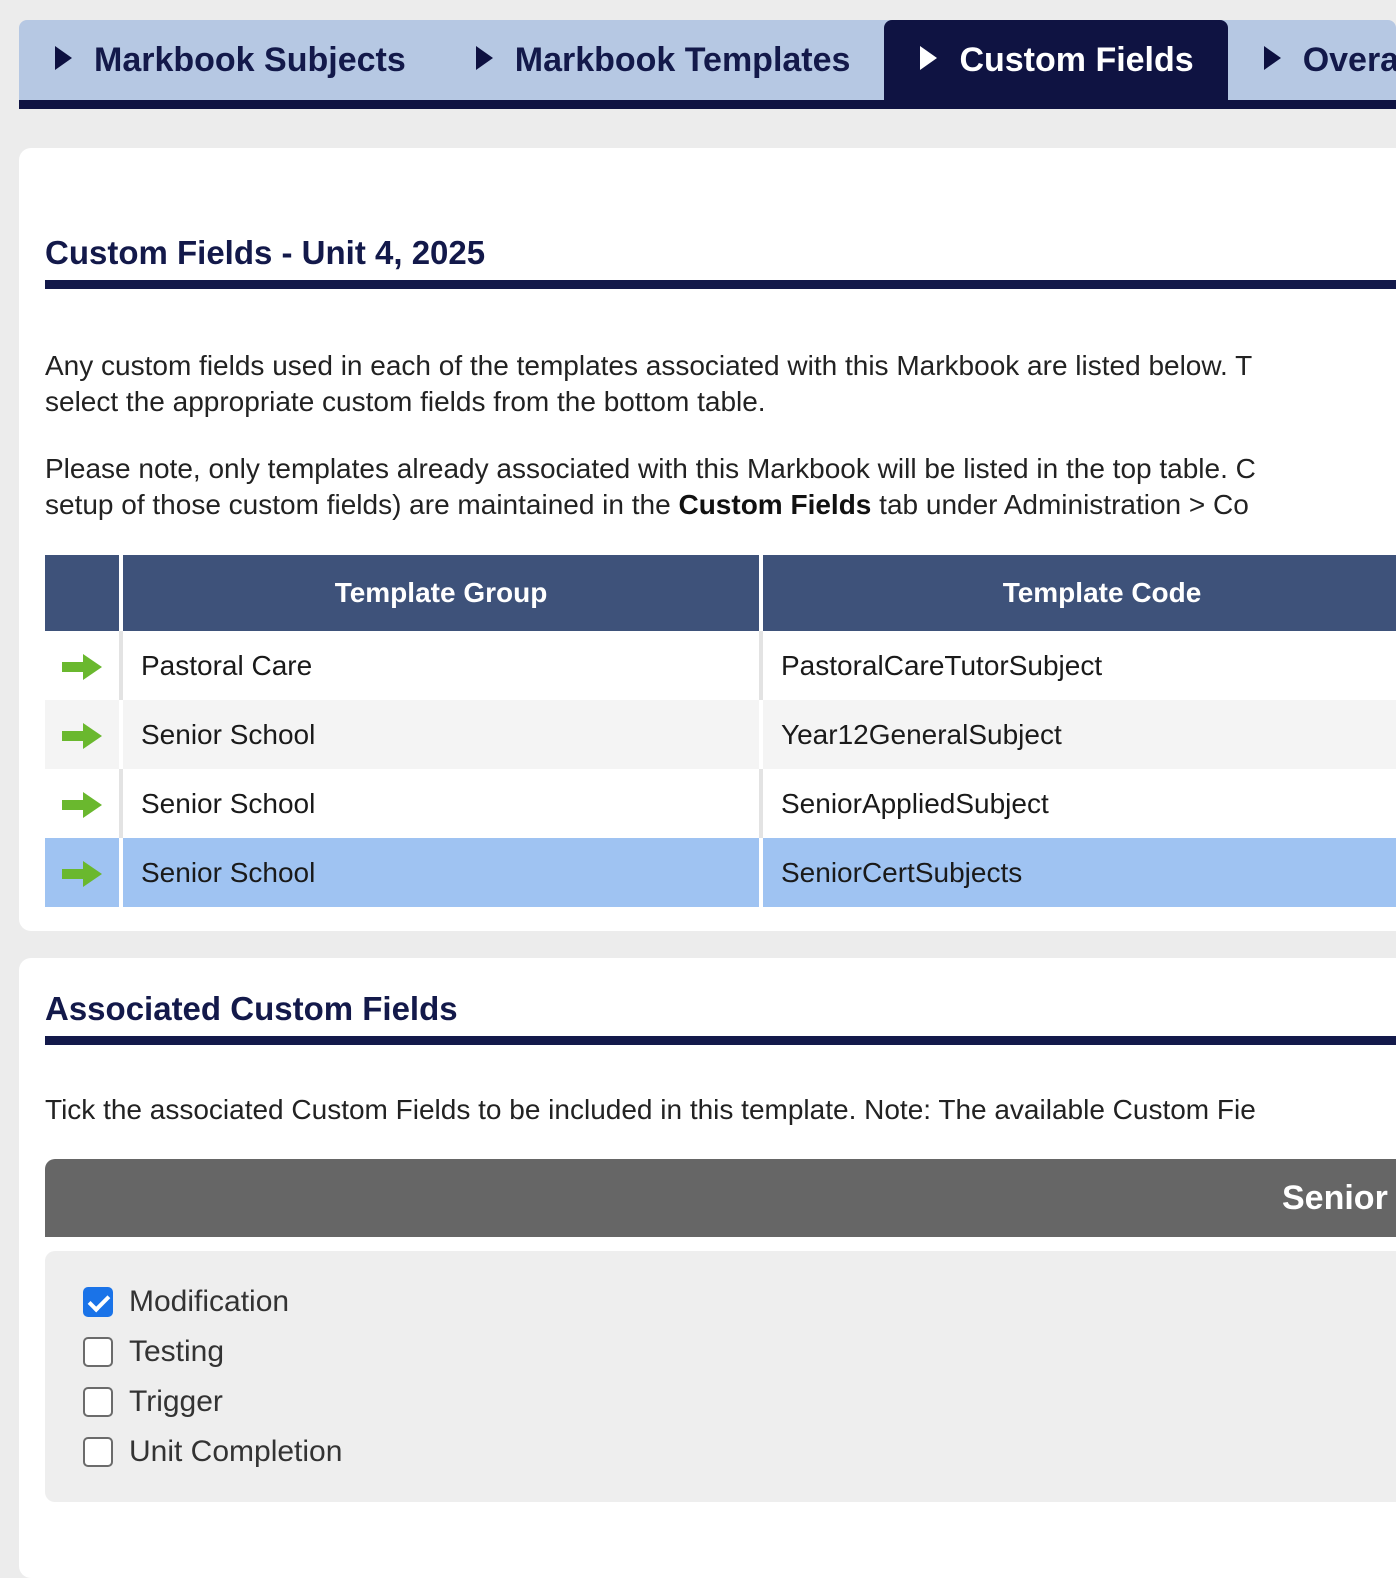 This screenshot has height=1578, width=1396. What do you see at coordinates (682, 59) in the screenshot?
I see `tab-label: Markbook Templates` at bounding box center [682, 59].